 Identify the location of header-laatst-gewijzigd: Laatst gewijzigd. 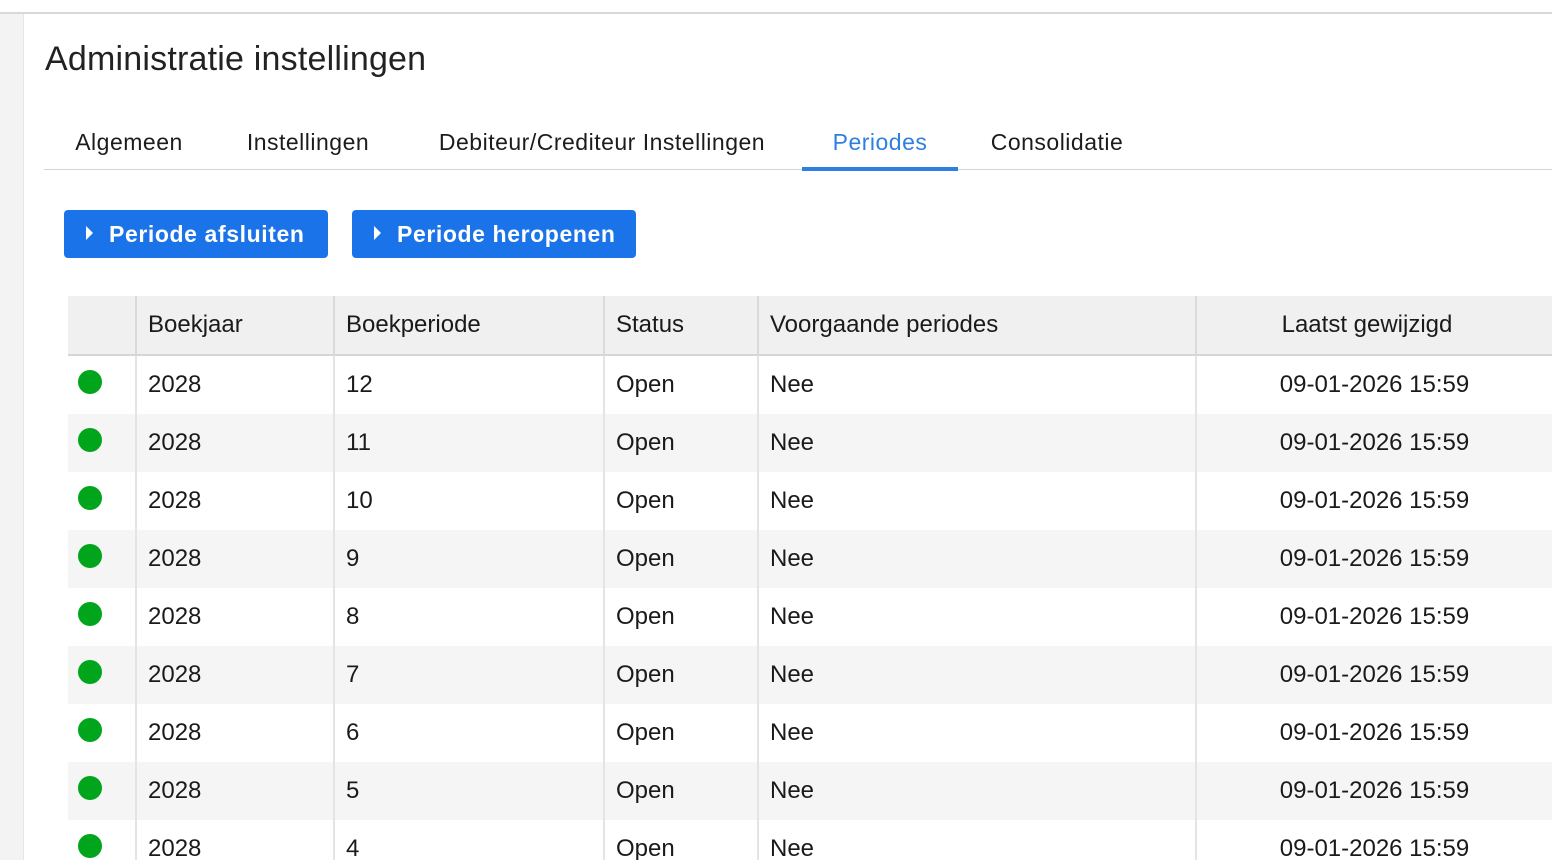
(1374, 325).